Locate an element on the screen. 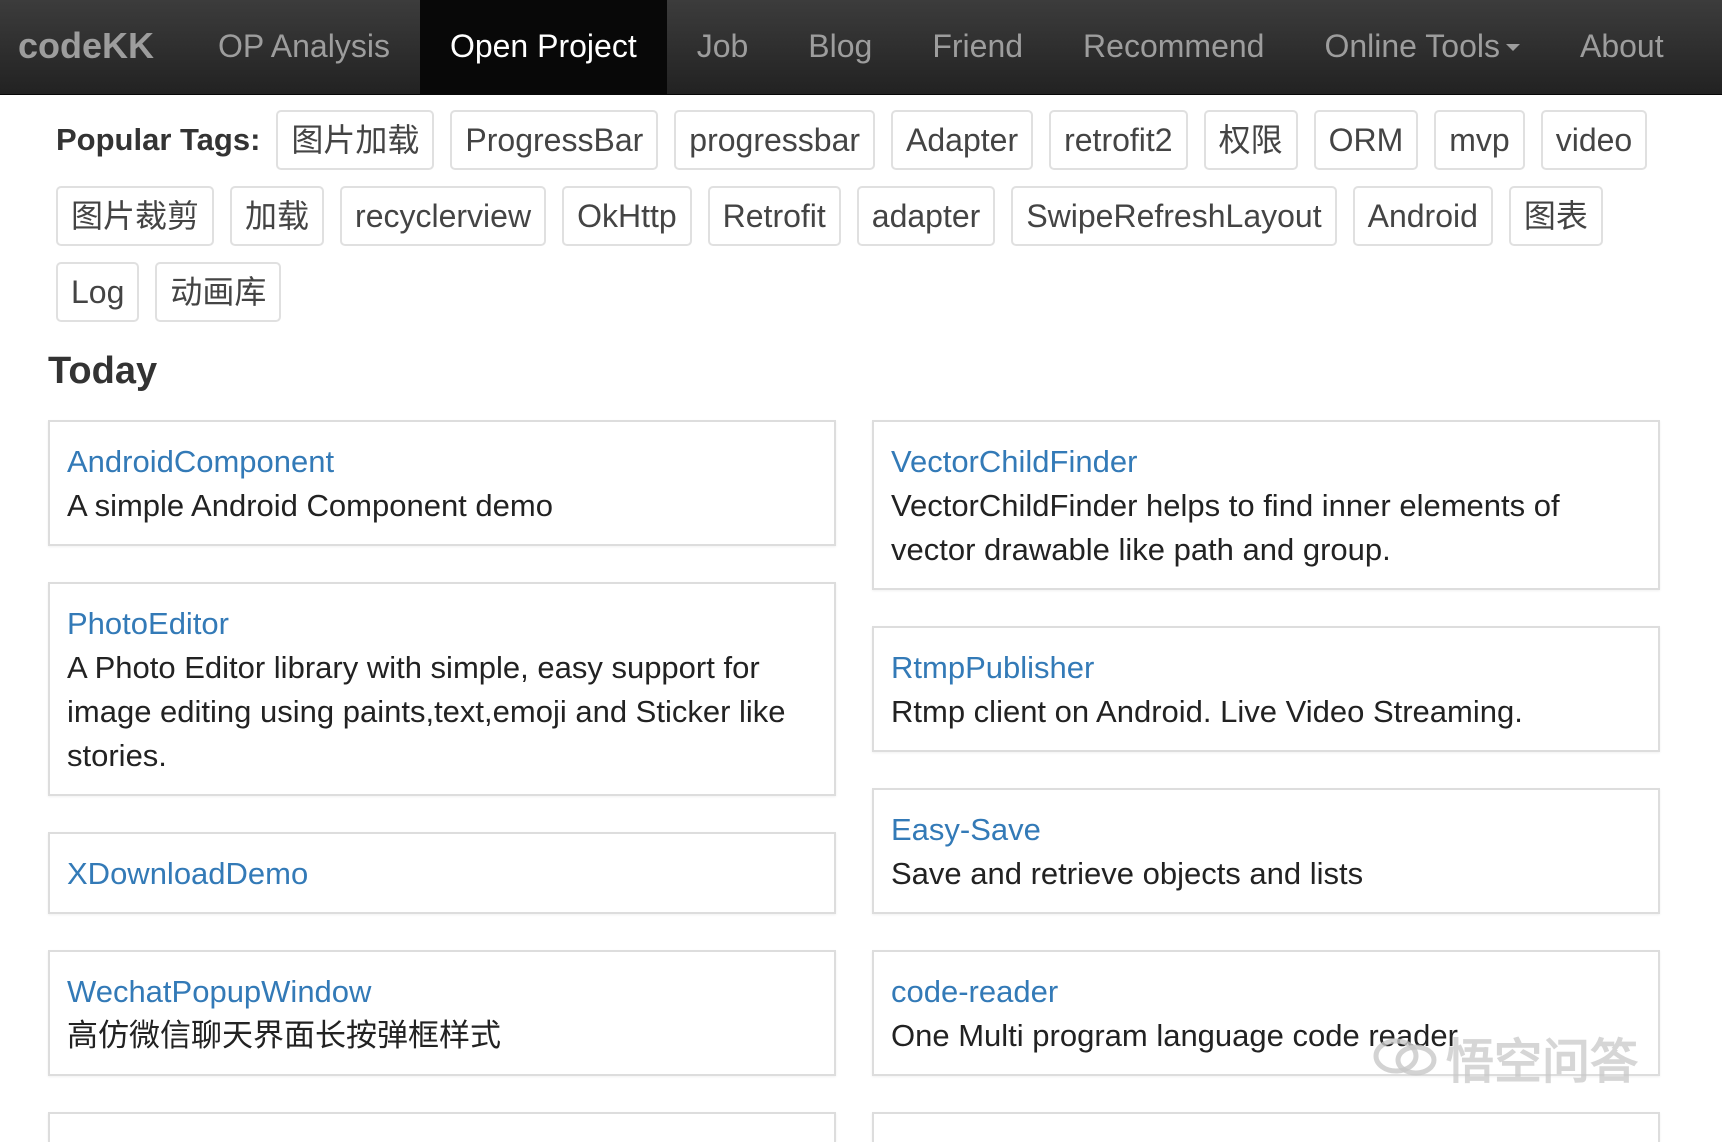 This screenshot has height=1142, width=1722. tag-item: Log is located at coordinates (98, 292).